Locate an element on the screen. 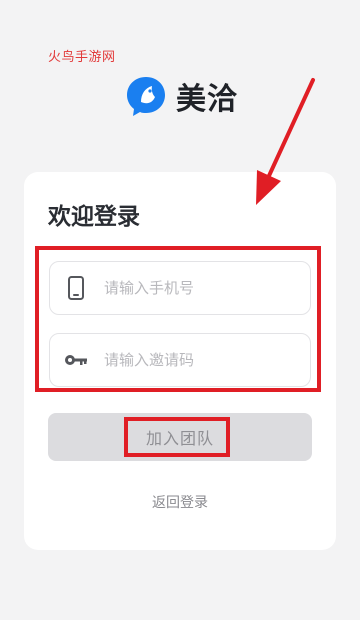  chat-bird-logo-icon is located at coordinates (146, 96).